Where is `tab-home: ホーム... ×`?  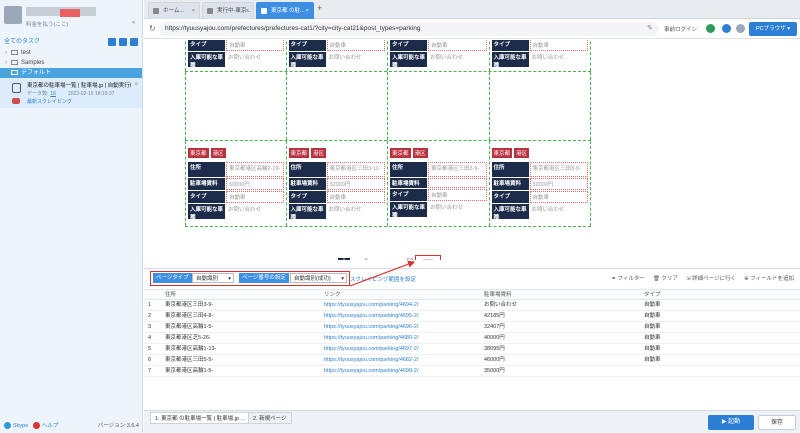 tab-home: ホーム... × is located at coordinates (174, 10).